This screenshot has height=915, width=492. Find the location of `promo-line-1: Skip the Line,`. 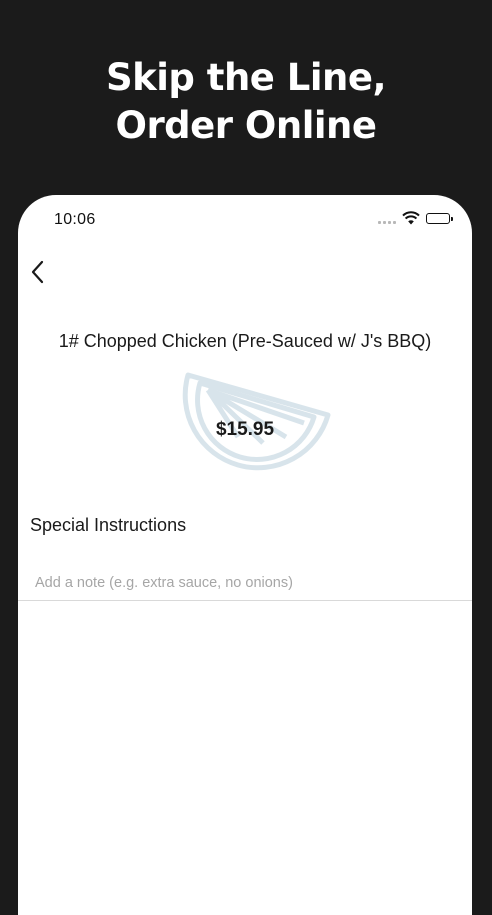

promo-line-1: Skip the Line, is located at coordinates (246, 77).